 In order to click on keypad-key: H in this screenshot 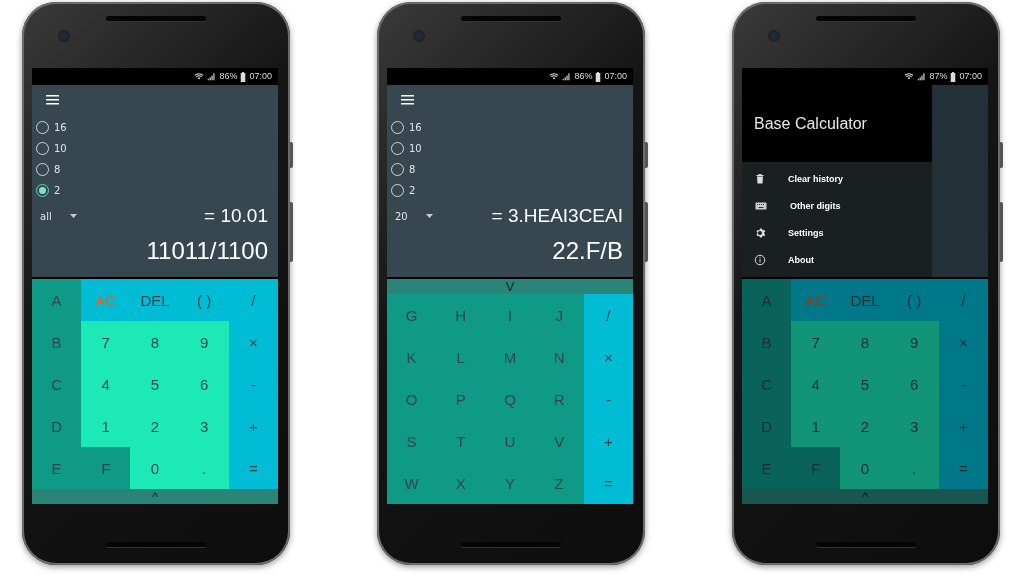, I will do `click(461, 315)`.